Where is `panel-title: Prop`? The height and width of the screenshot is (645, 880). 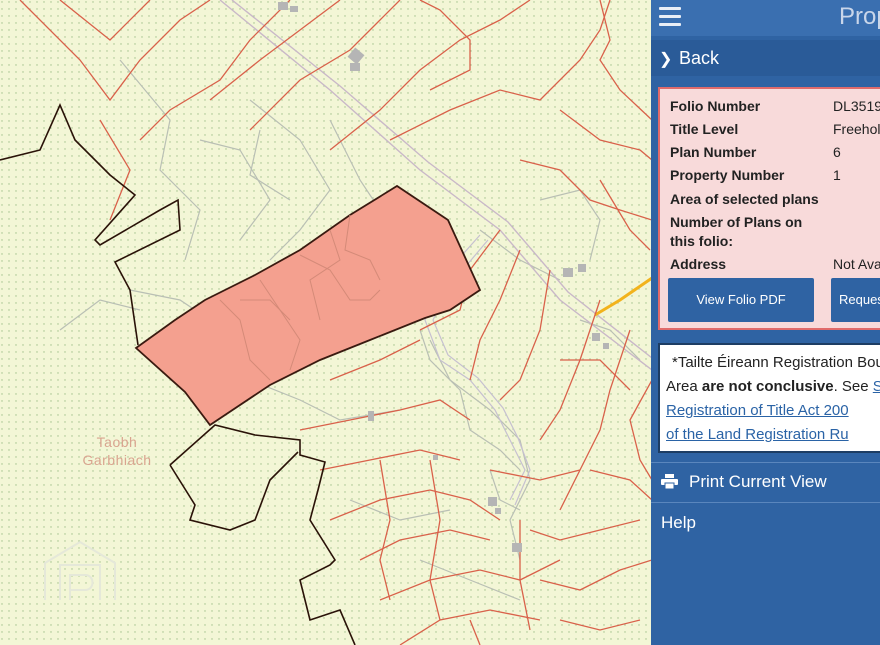 panel-title: Prop is located at coordinates (859, 16).